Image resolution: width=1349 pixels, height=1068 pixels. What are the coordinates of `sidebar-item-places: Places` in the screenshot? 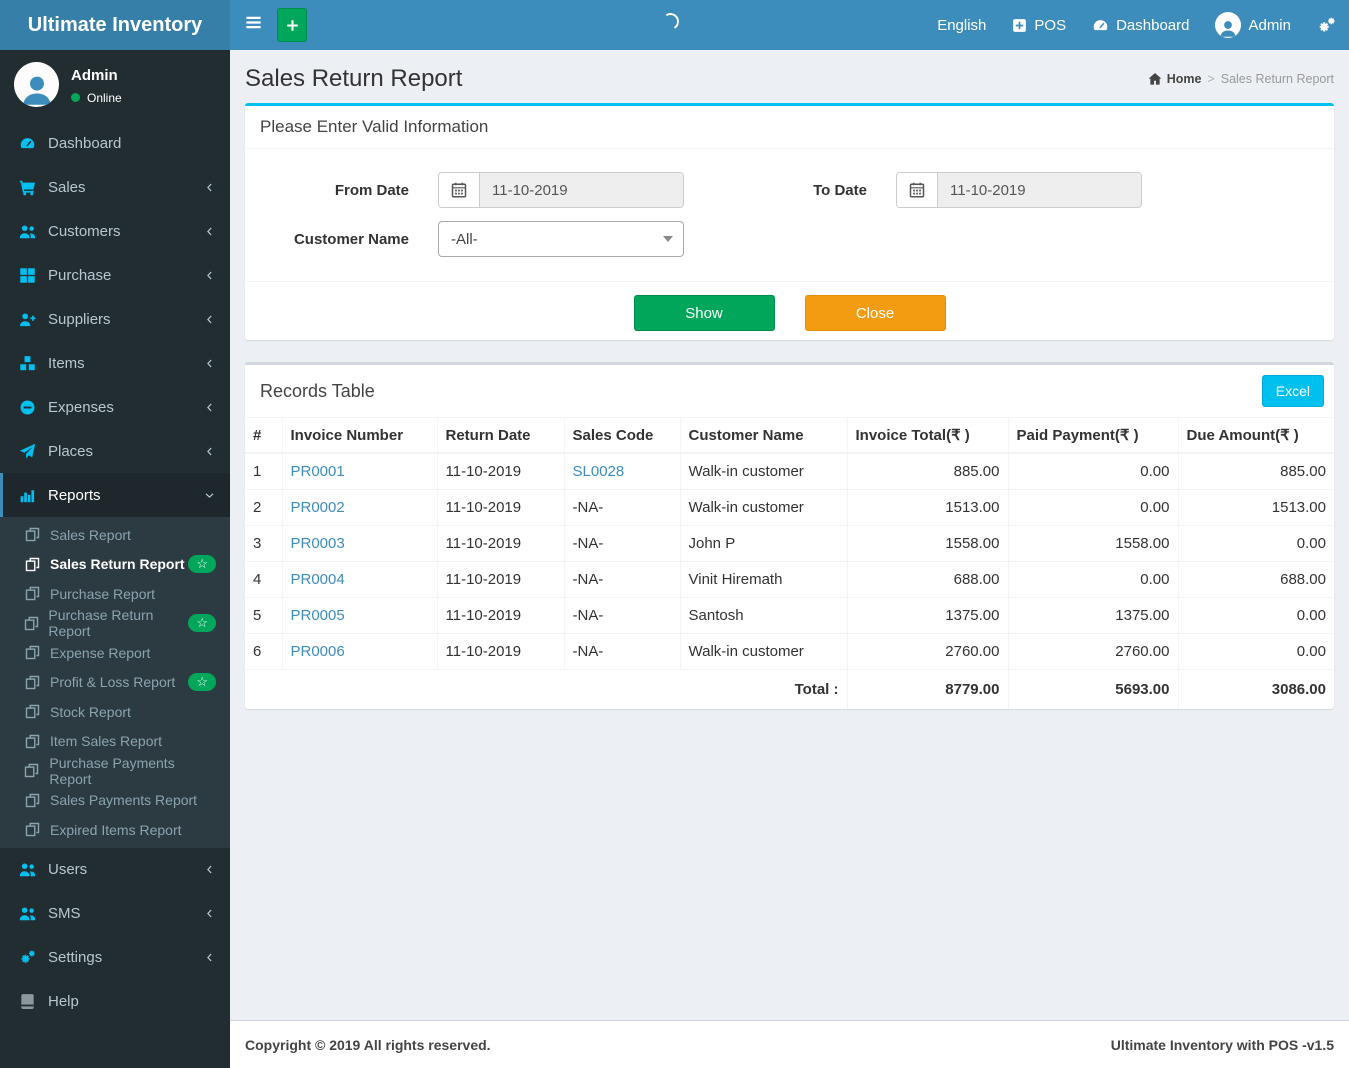 It's located at (115, 451).